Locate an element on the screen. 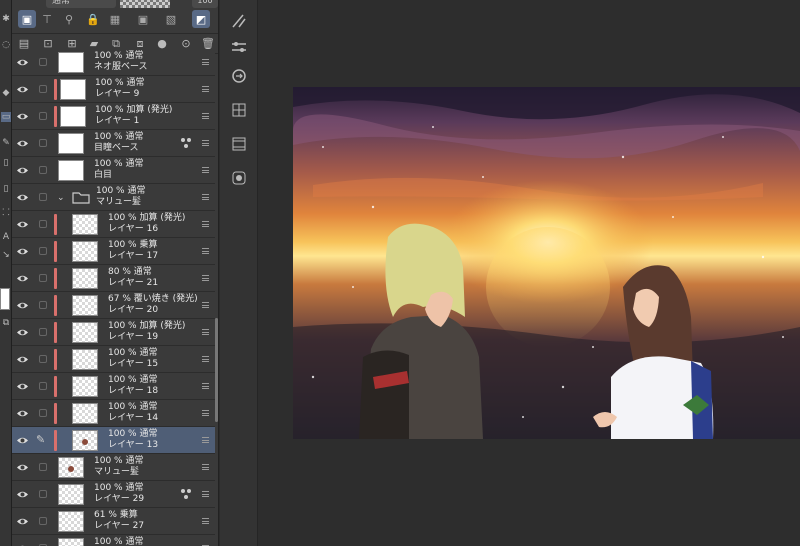 The image size is (800, 546). layer-row: 100 % 加算 (発光) レイヤー 1 is located at coordinates (113, 116).